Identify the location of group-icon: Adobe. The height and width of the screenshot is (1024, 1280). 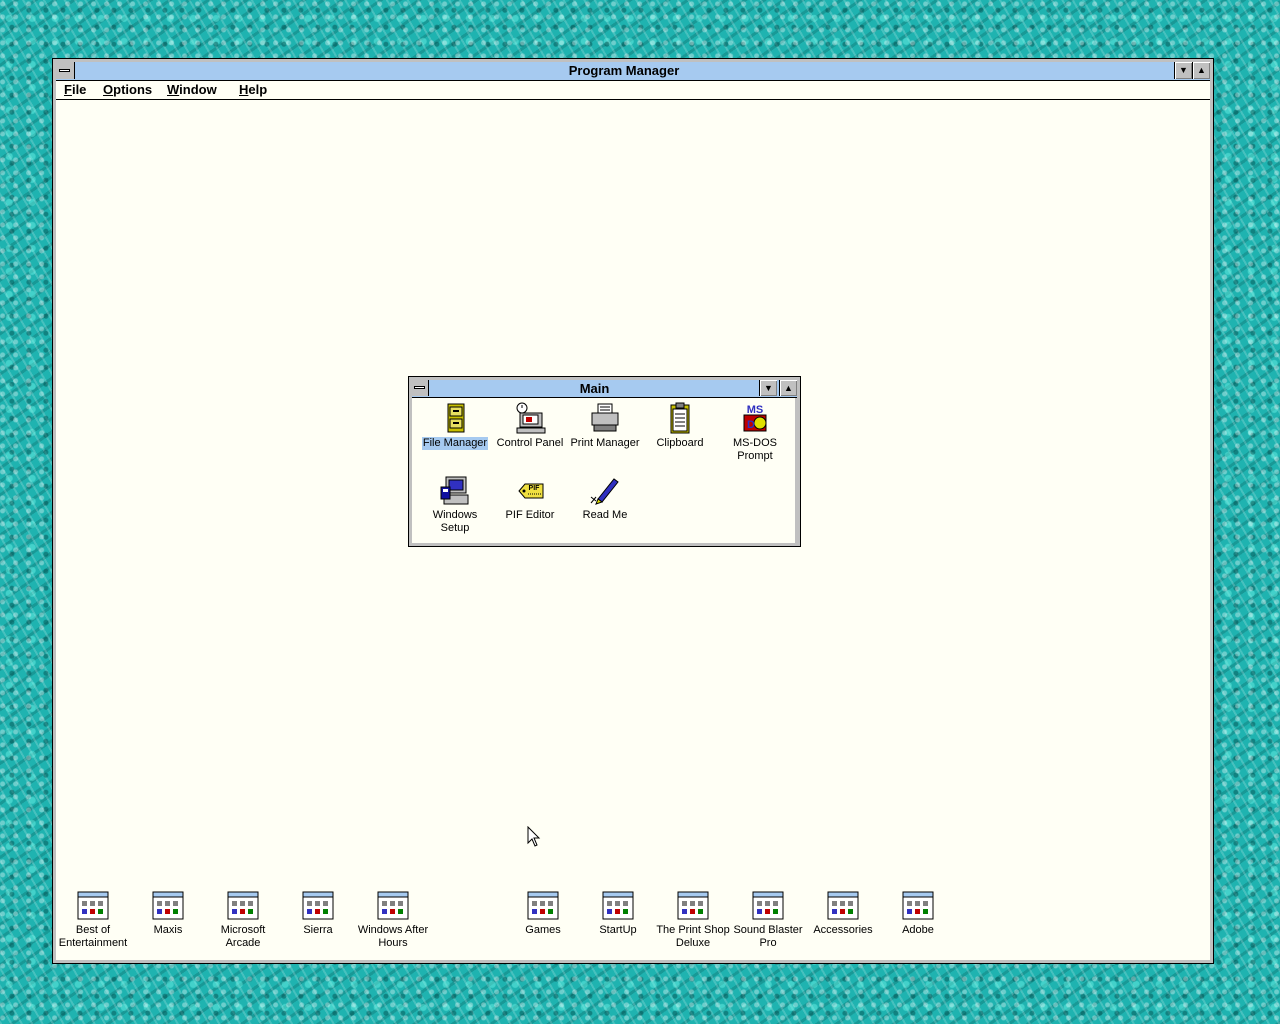
(918, 914).